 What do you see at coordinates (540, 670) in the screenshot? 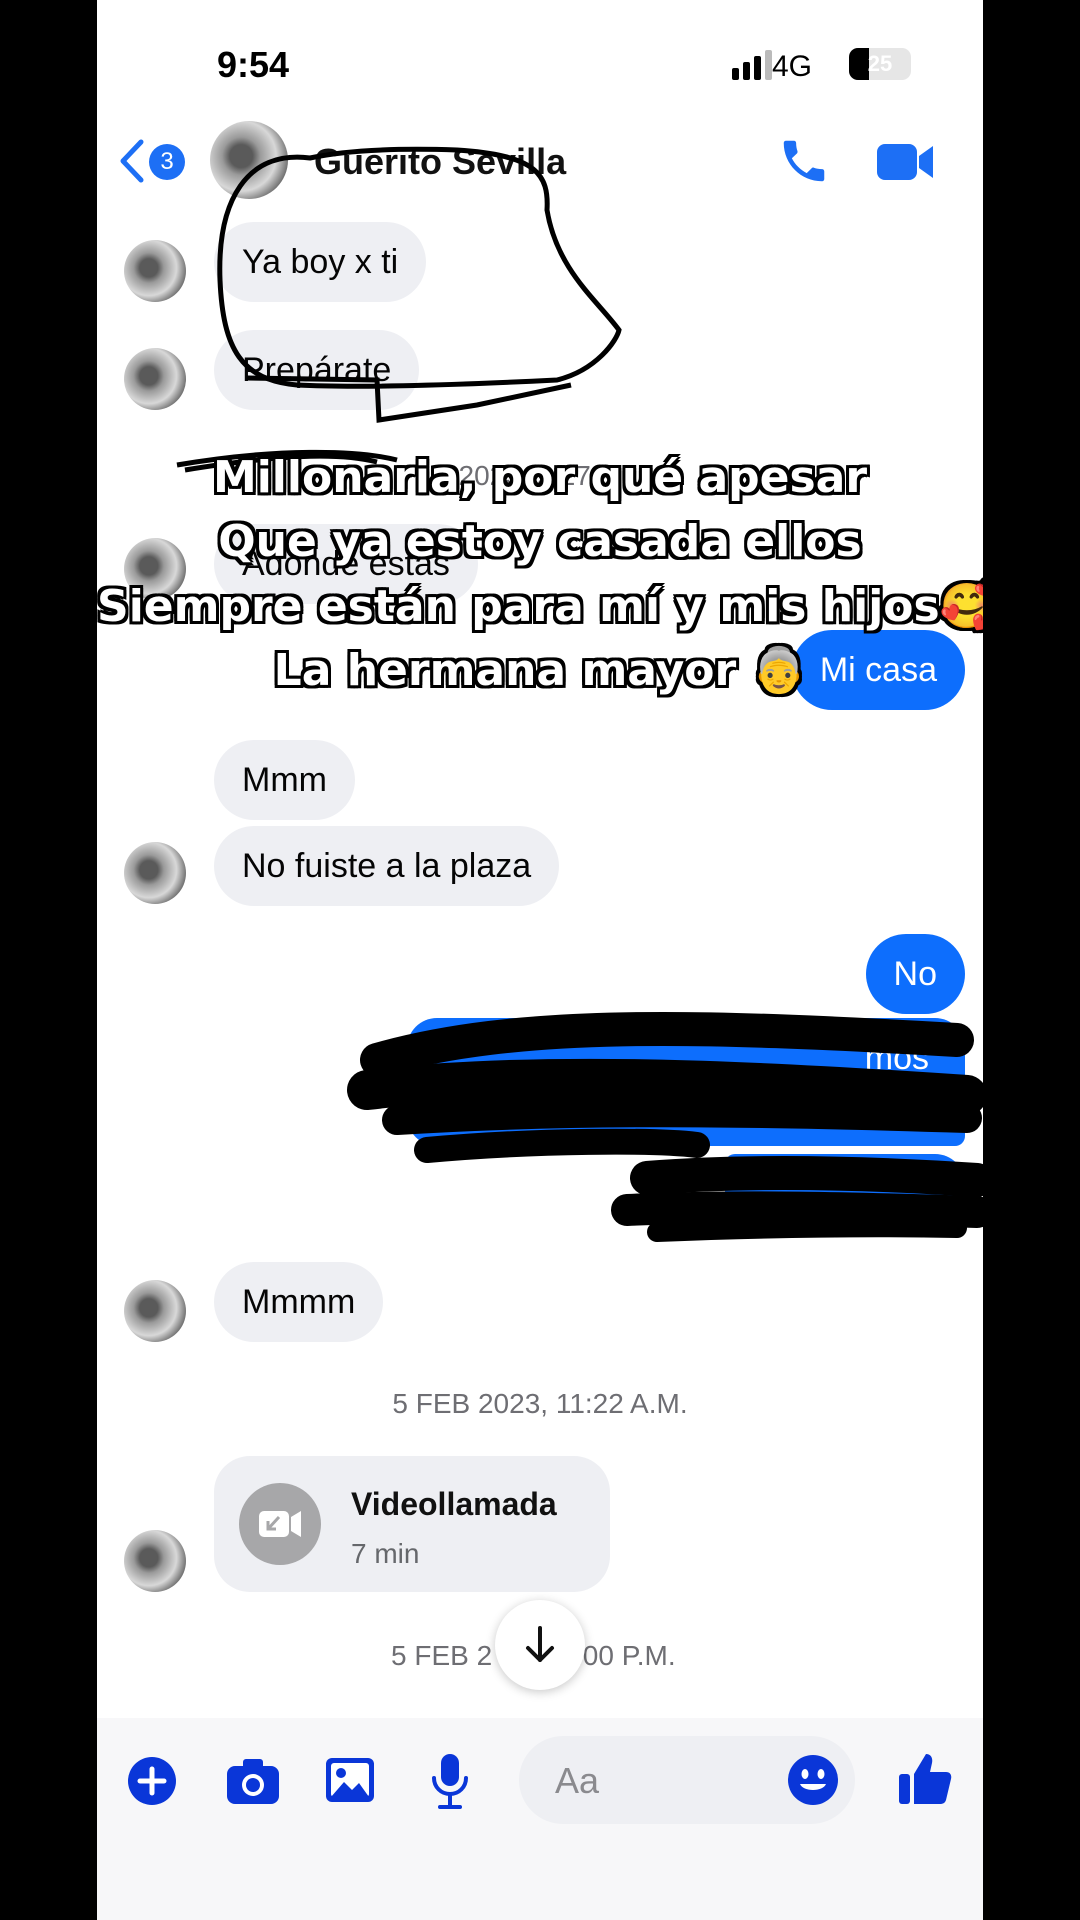
I see `overlay-caption-line: La hermana mayor 👵` at bounding box center [540, 670].